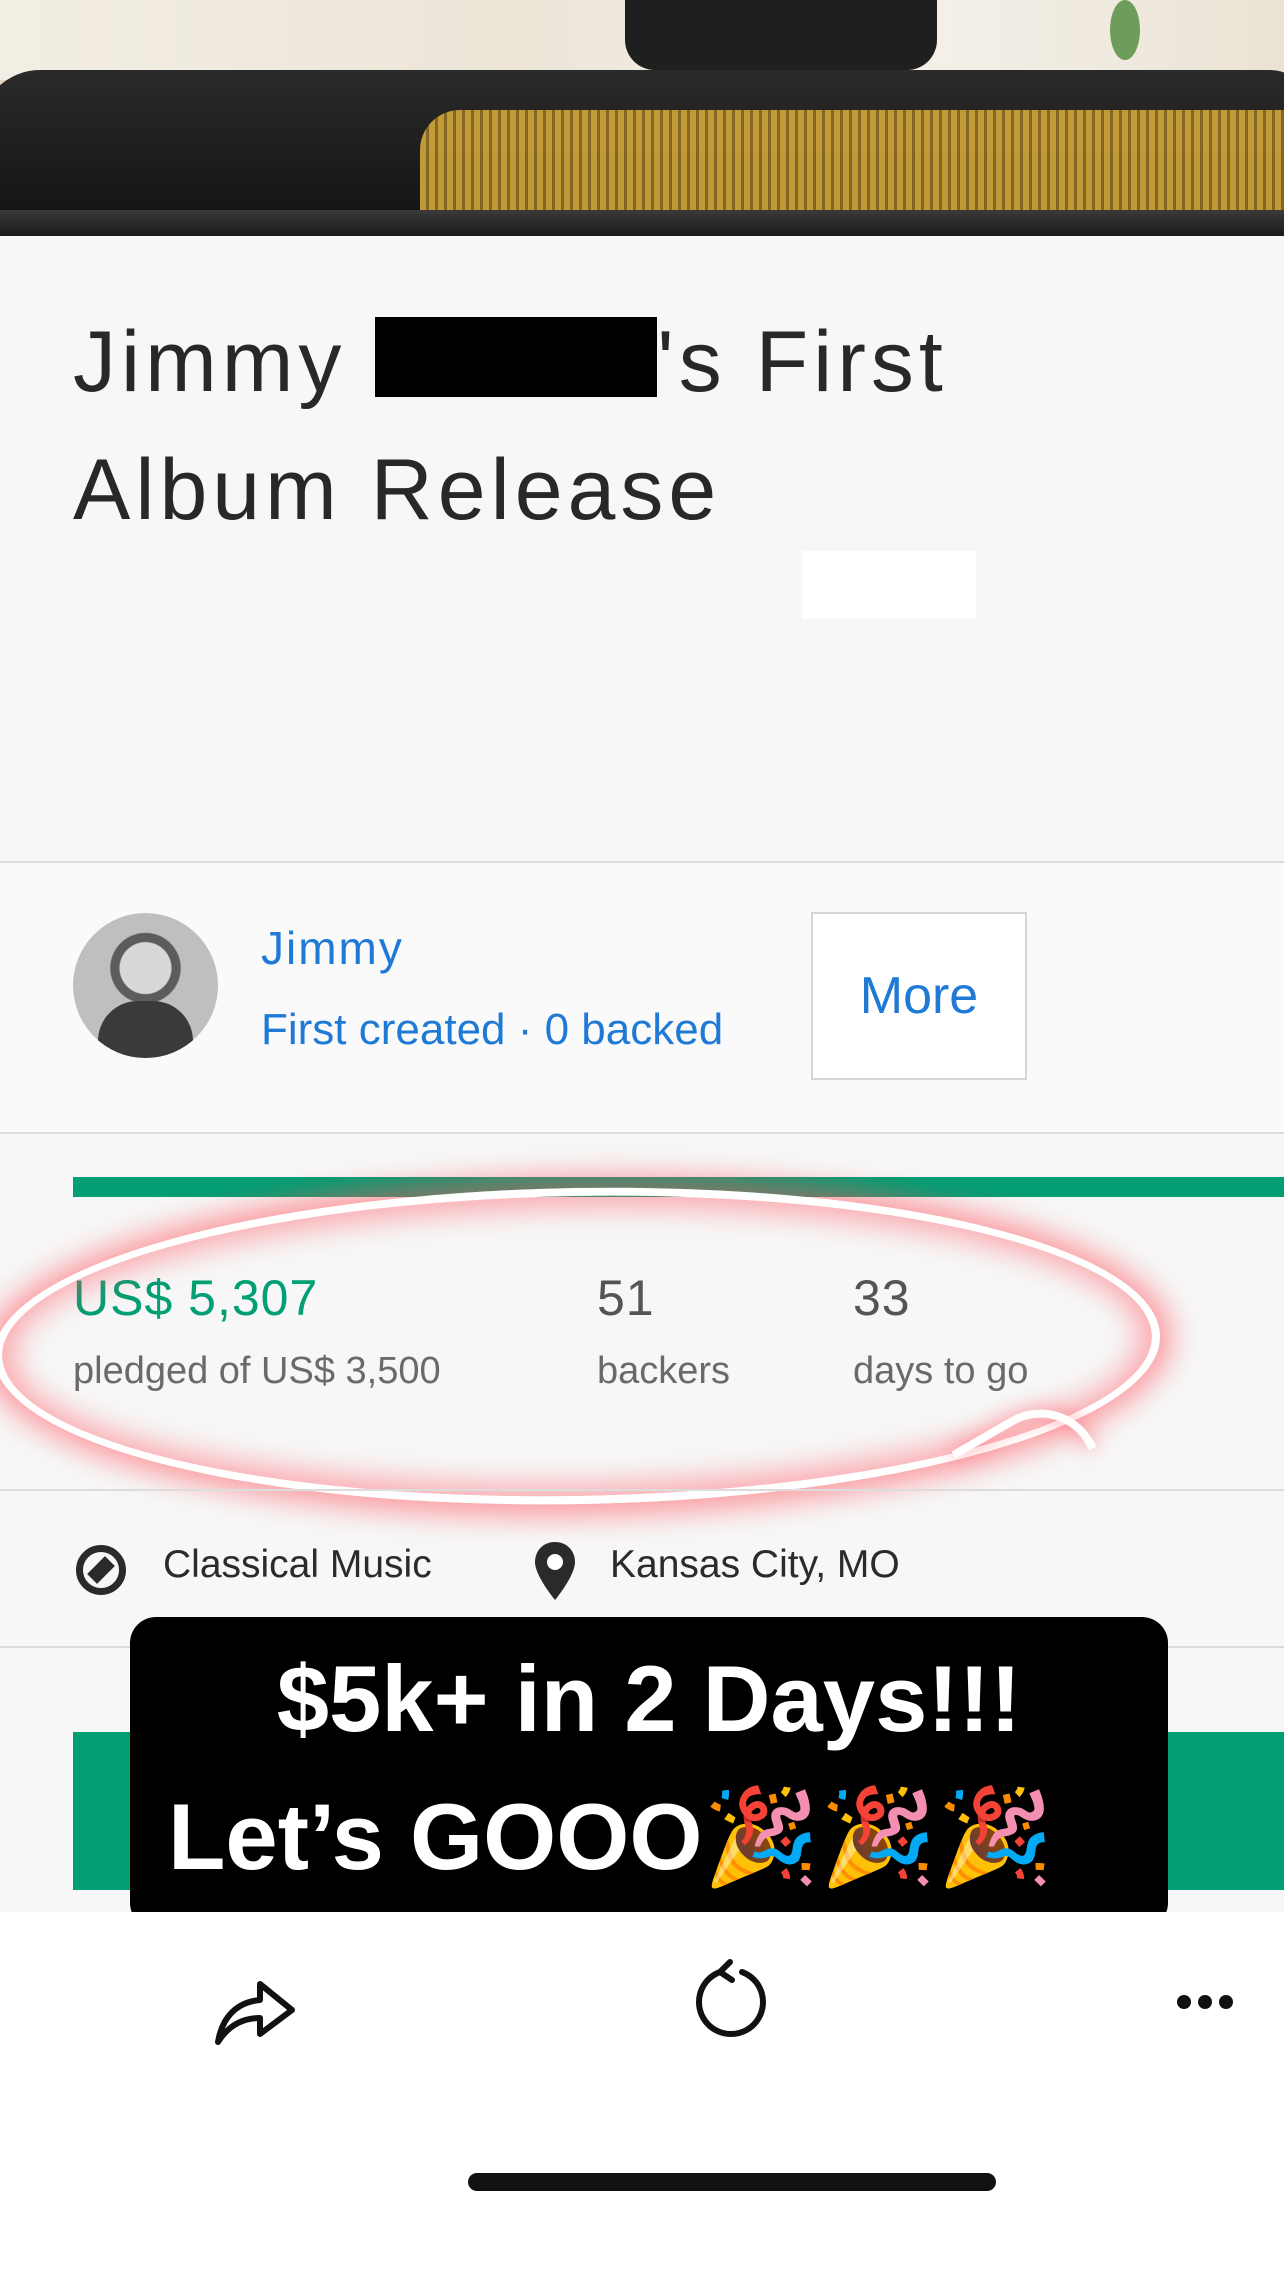 Image resolution: width=1284 pixels, height=2282 pixels. I want to click on map-pin-icon, so click(555, 1571).